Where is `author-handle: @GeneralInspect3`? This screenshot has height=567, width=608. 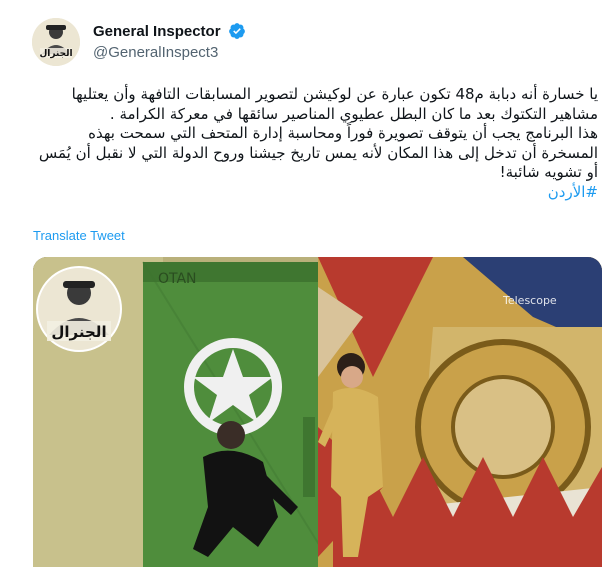
author-handle: @GeneralInspect3 is located at coordinates (169, 52).